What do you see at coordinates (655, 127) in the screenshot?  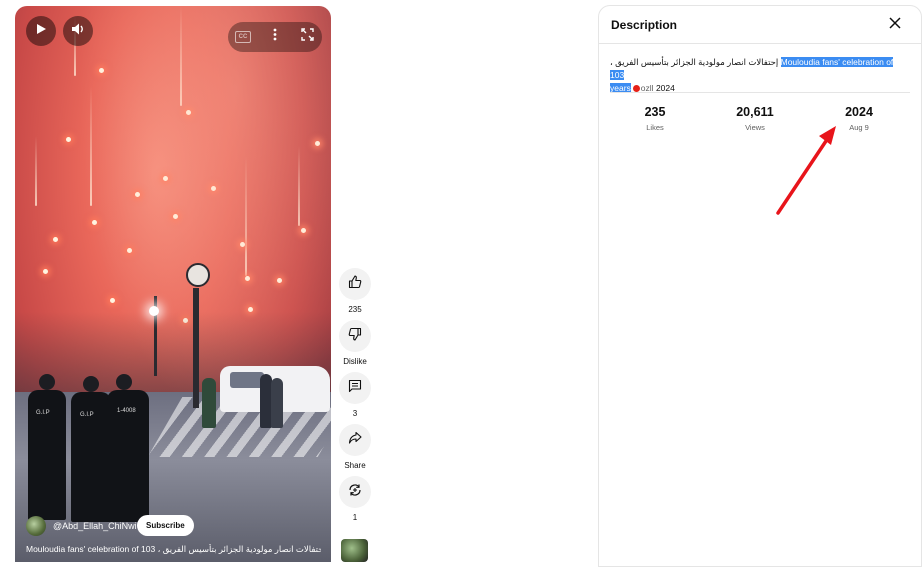 I see `likes-label: Likes` at bounding box center [655, 127].